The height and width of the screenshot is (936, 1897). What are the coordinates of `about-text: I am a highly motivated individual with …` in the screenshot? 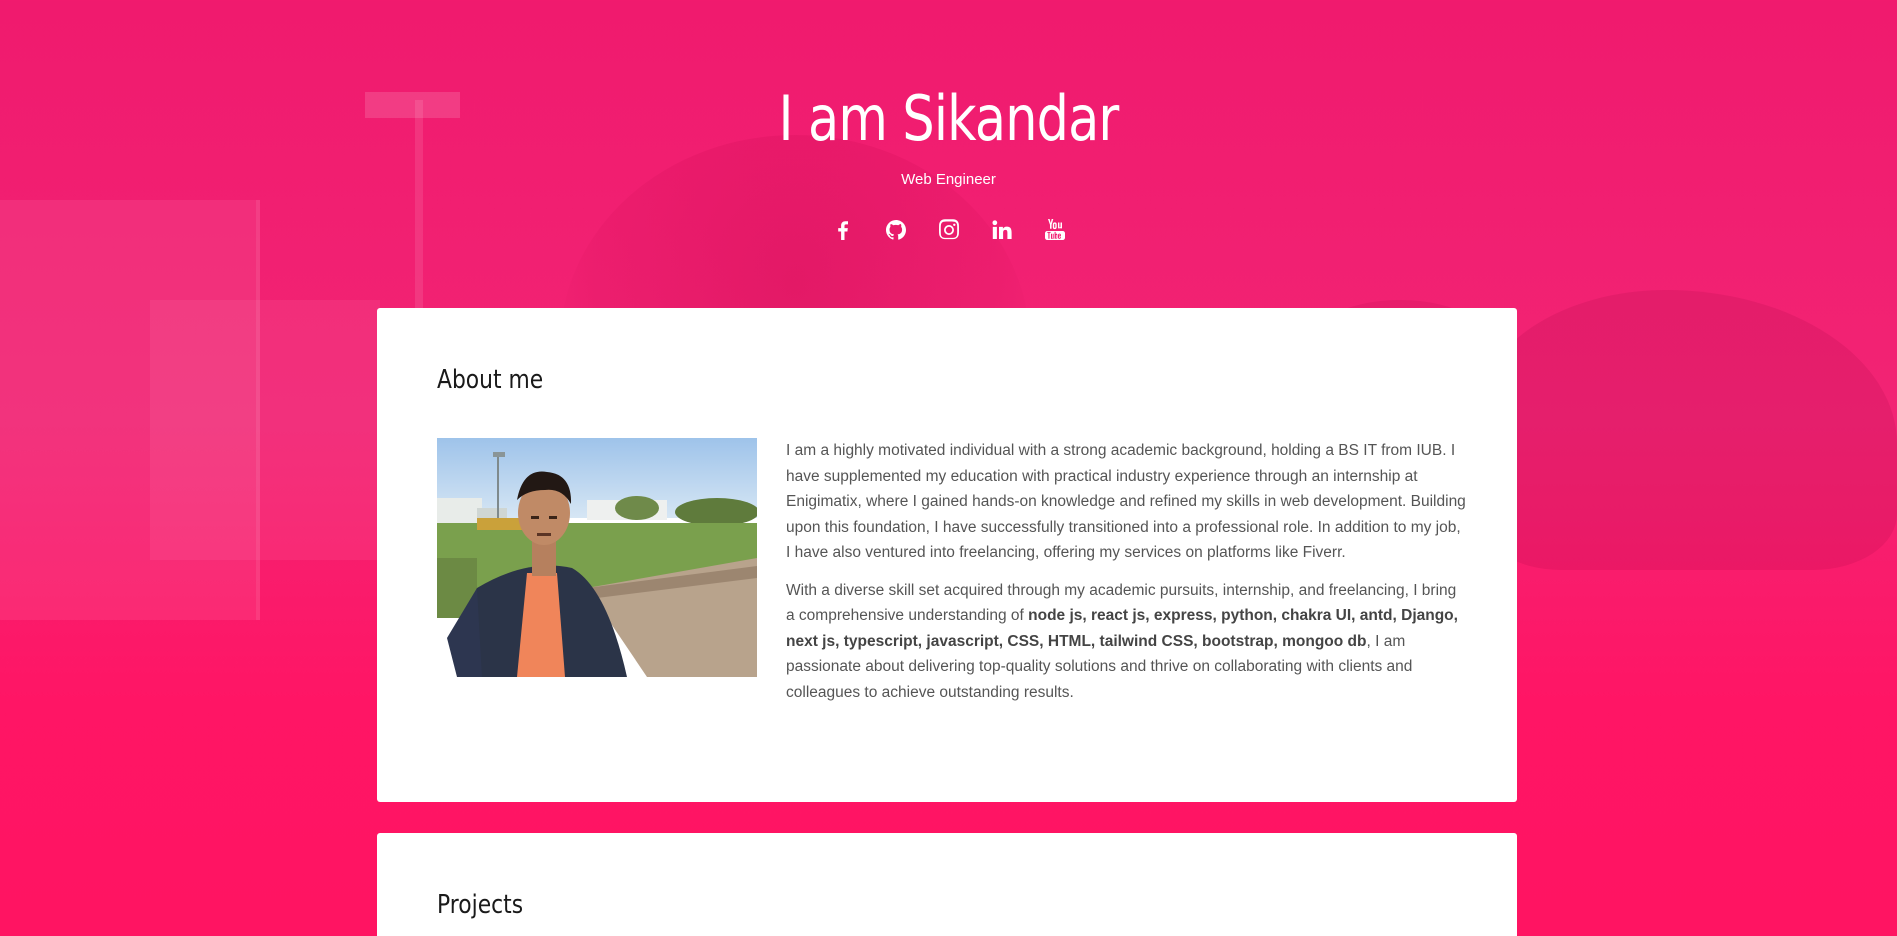 It's located at (1126, 577).